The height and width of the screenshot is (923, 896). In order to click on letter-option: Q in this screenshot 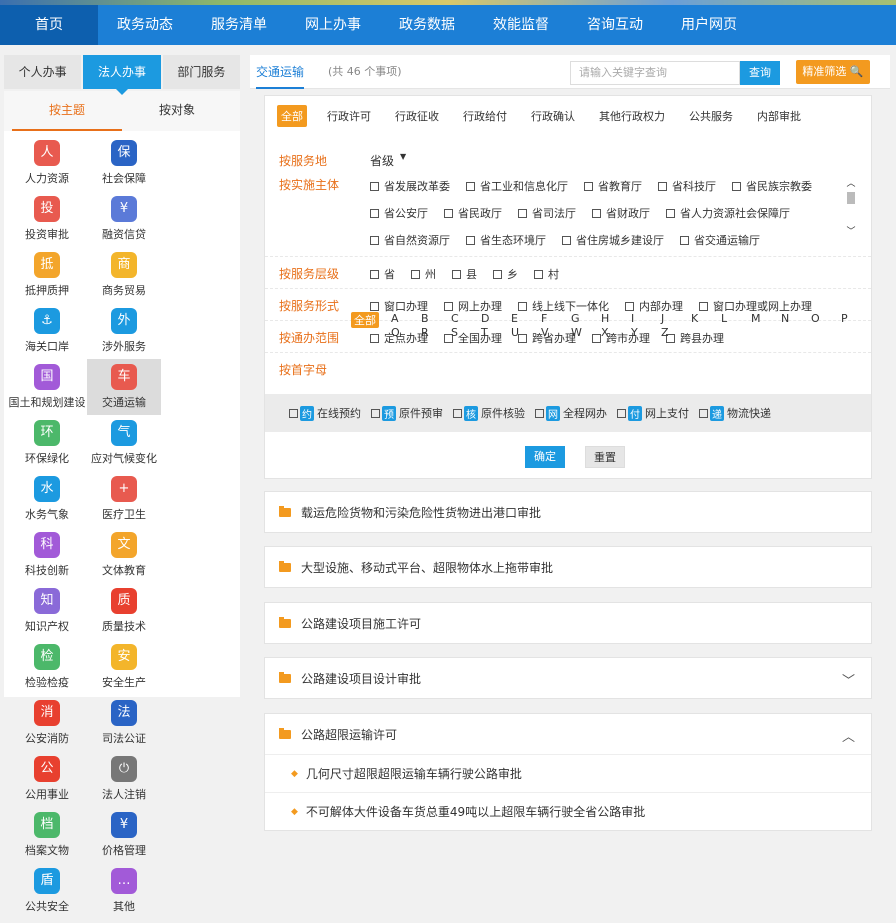, I will do `click(395, 332)`.